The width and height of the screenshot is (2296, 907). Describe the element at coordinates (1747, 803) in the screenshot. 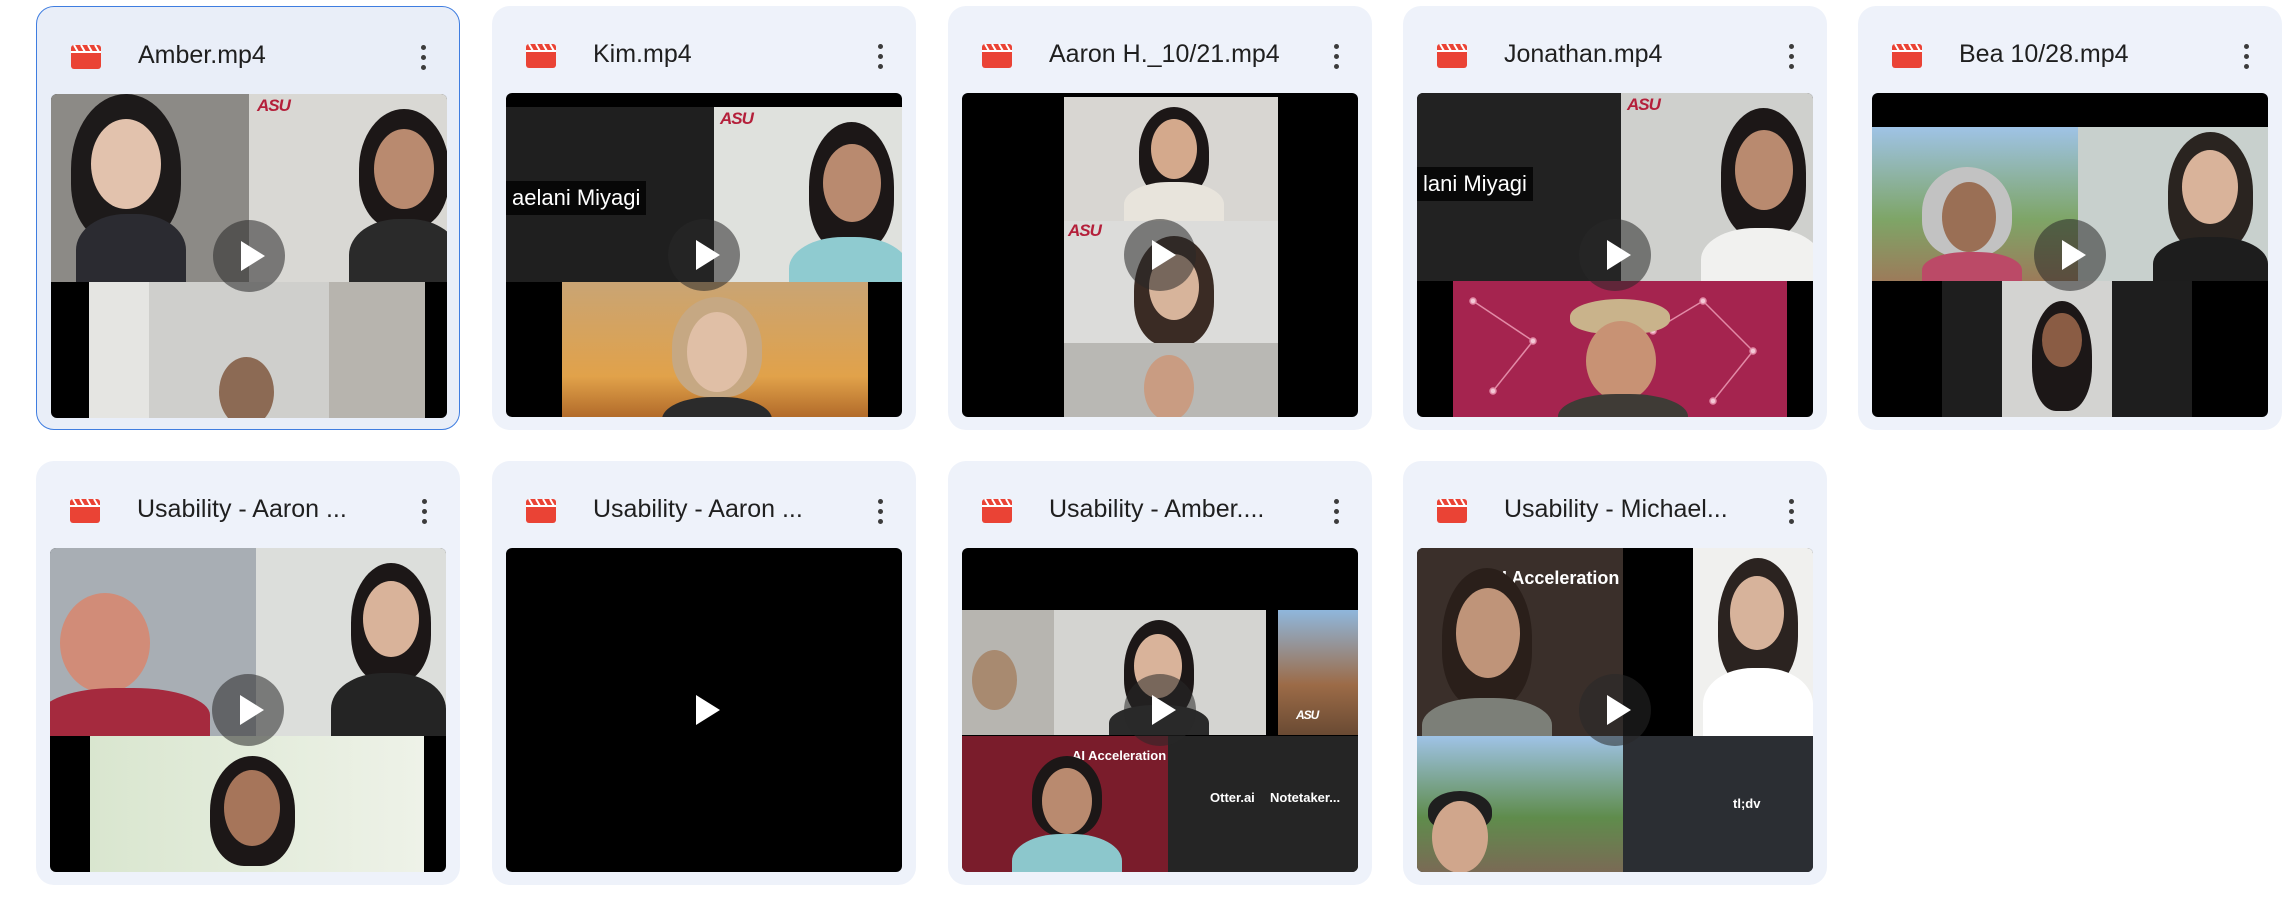

I see `tldv-label: tl;dv` at that location.